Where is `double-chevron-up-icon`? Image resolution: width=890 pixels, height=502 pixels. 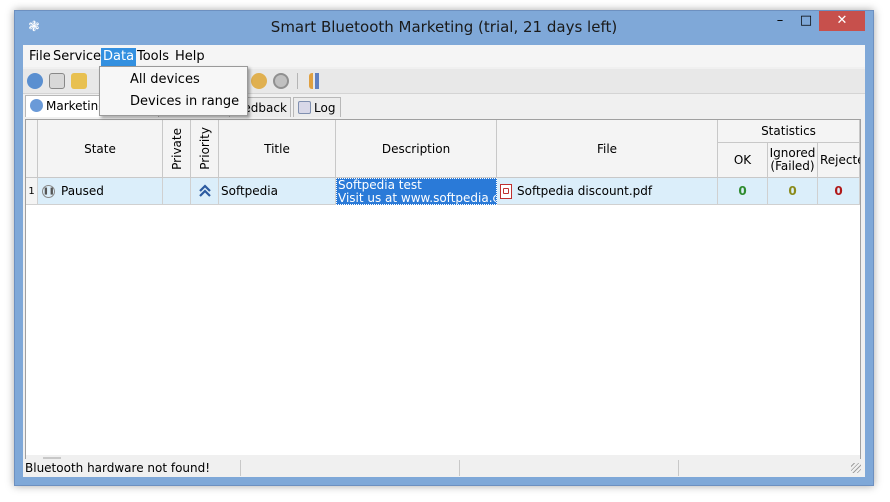 double-chevron-up-icon is located at coordinates (204, 190).